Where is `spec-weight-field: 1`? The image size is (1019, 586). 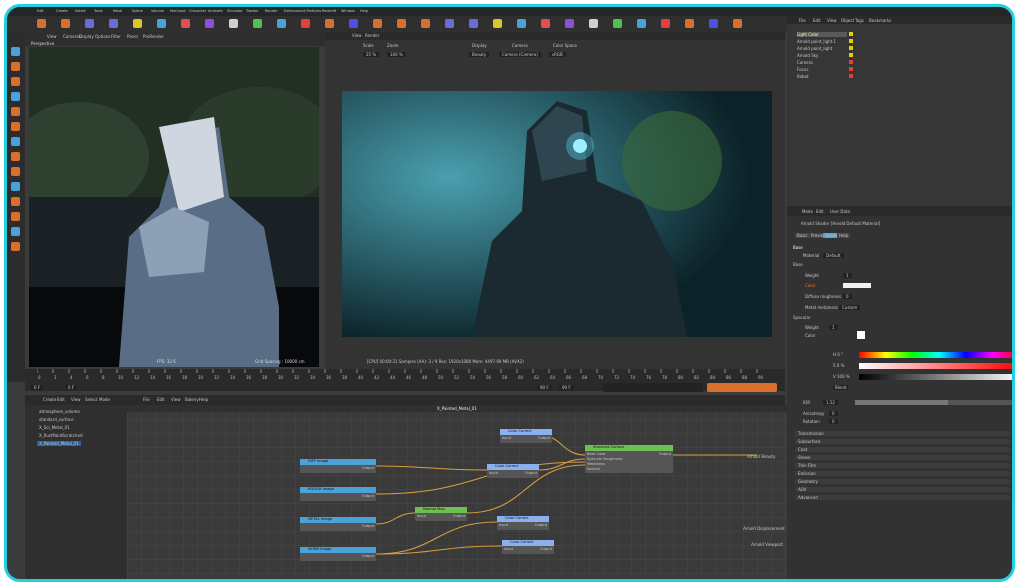
spec-weight-field: 1 is located at coordinates (833, 327).